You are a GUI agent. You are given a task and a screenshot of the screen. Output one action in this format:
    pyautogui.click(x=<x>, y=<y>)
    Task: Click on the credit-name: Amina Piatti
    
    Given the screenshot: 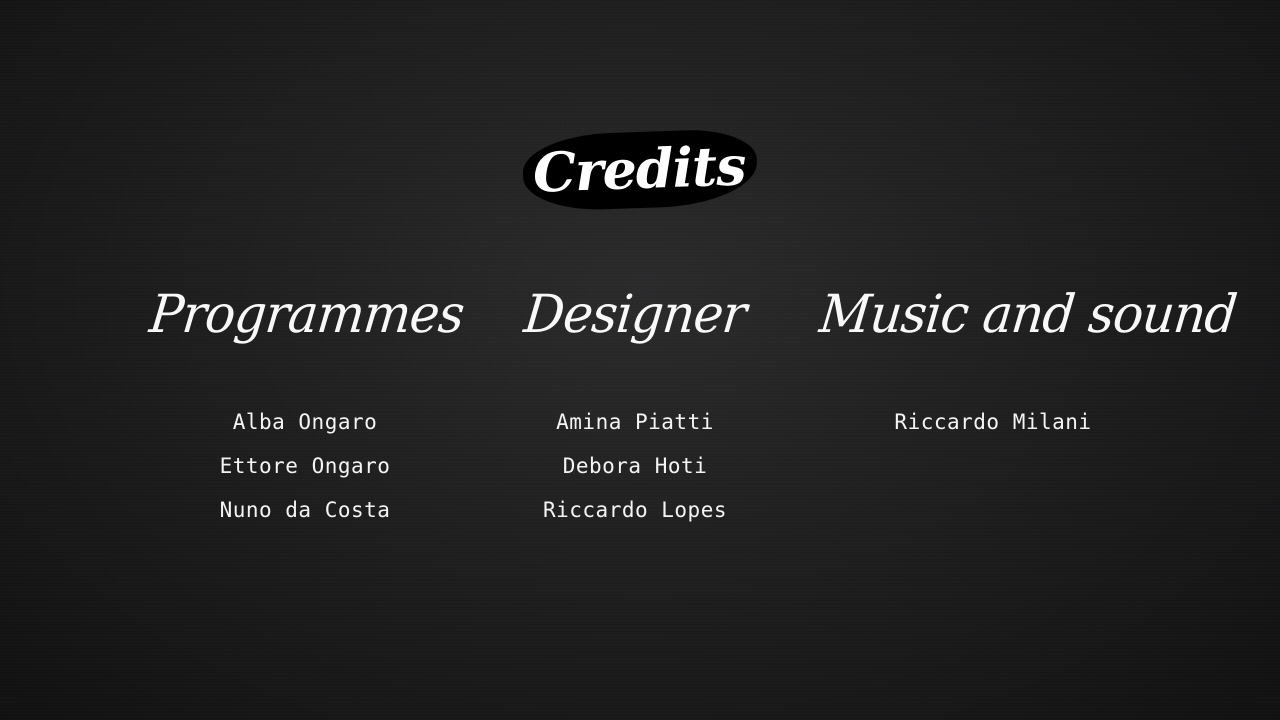 What is the action you would take?
    pyautogui.click(x=635, y=422)
    